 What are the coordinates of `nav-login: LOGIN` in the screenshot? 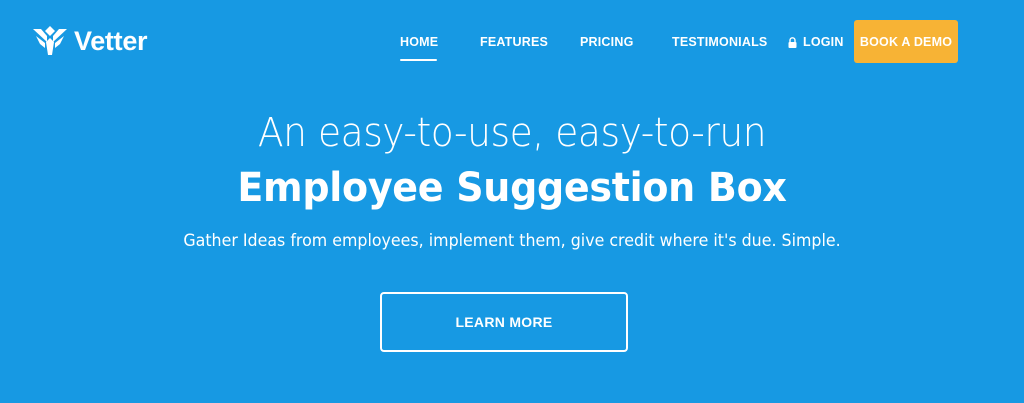 It's located at (816, 42).